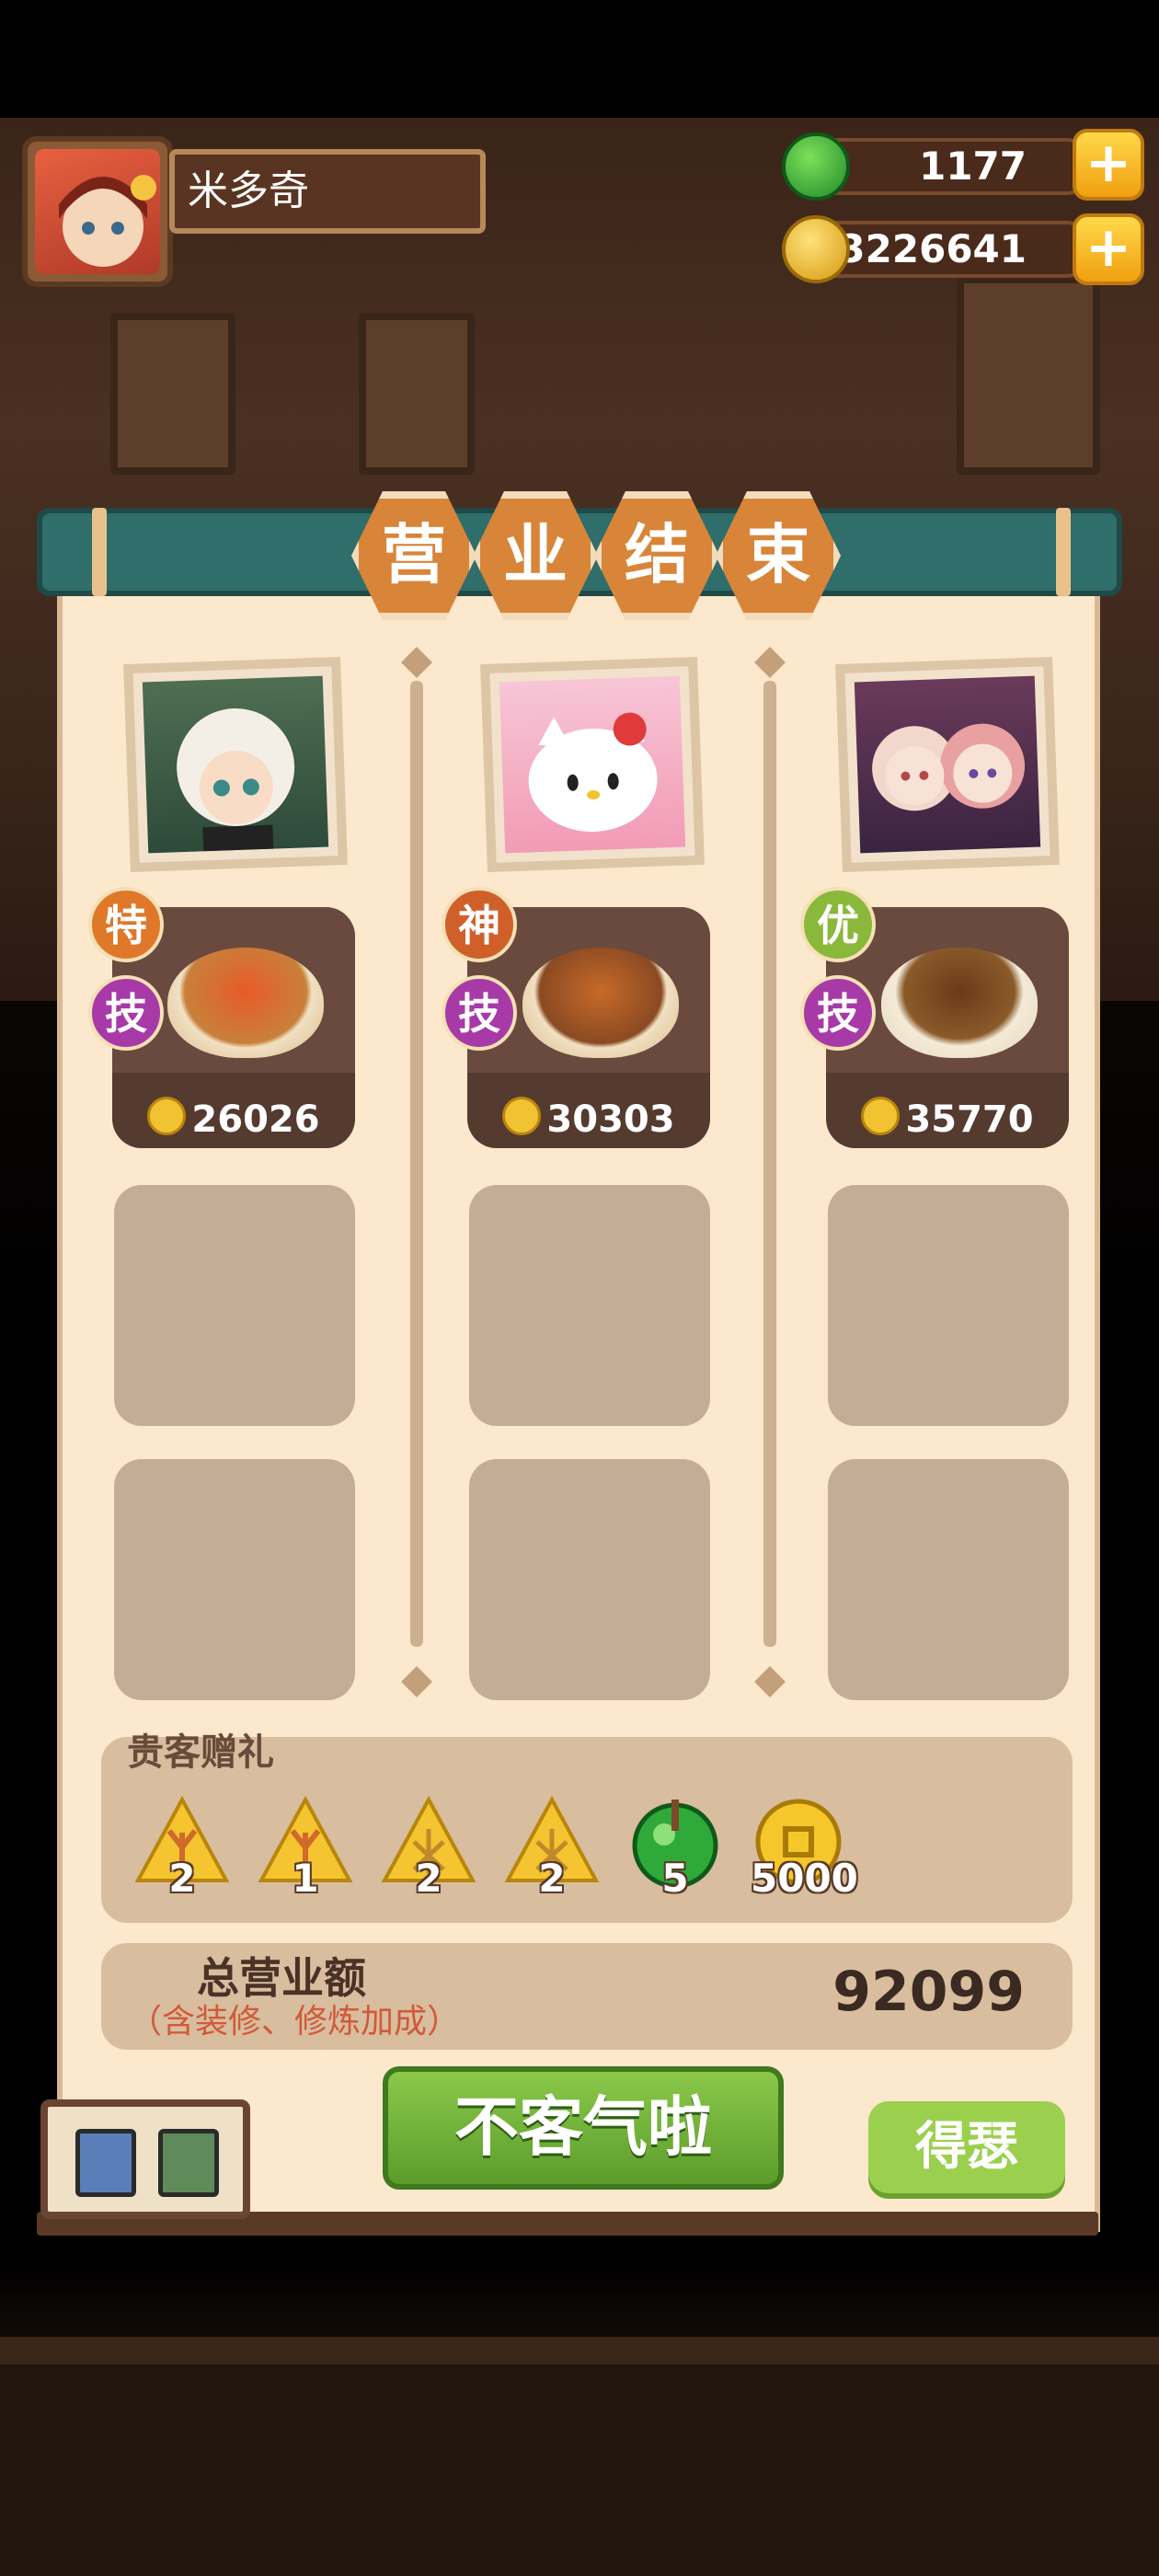 The image size is (1159, 2576). Describe the element at coordinates (600, 1003) in the screenshot. I see `roast-dish-icon` at that location.